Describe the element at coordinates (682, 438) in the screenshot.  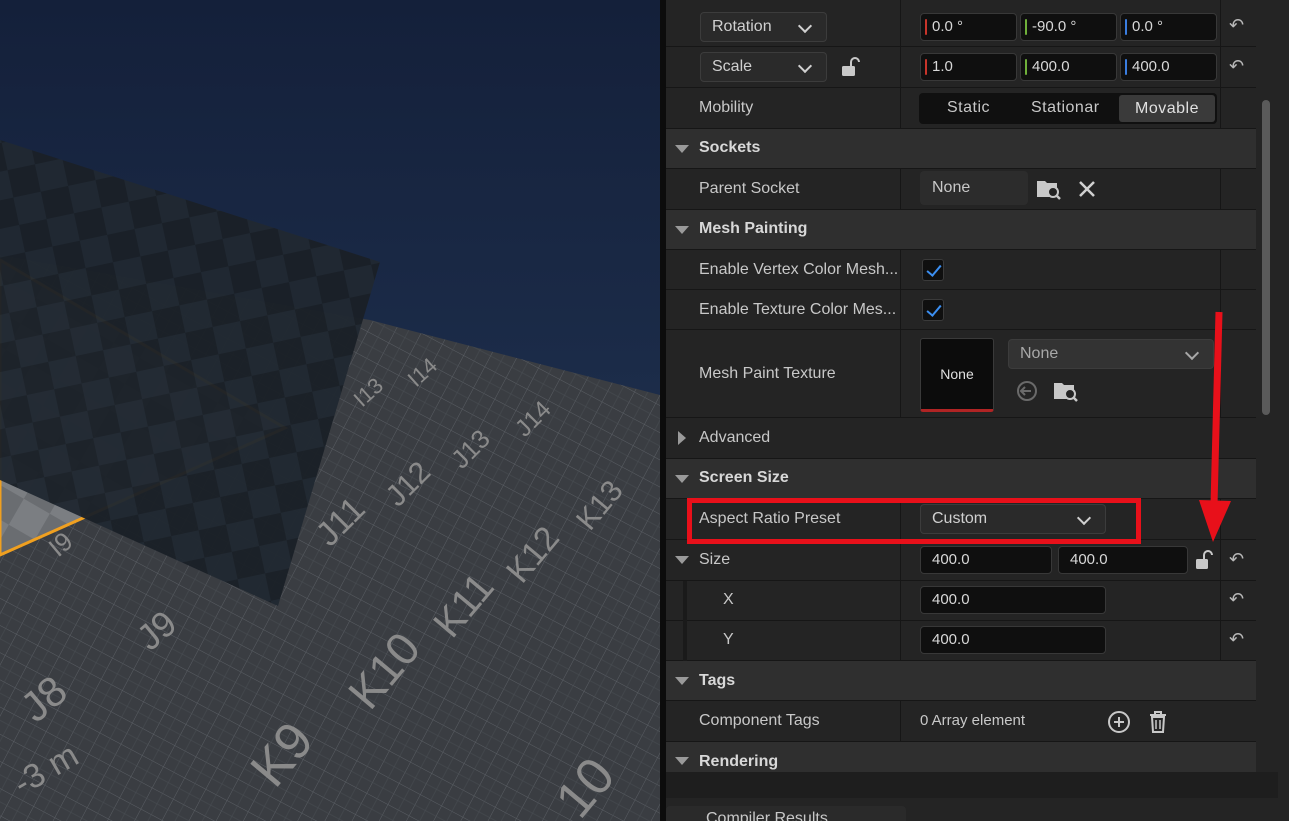
I see `expand-triangle-icon` at that location.